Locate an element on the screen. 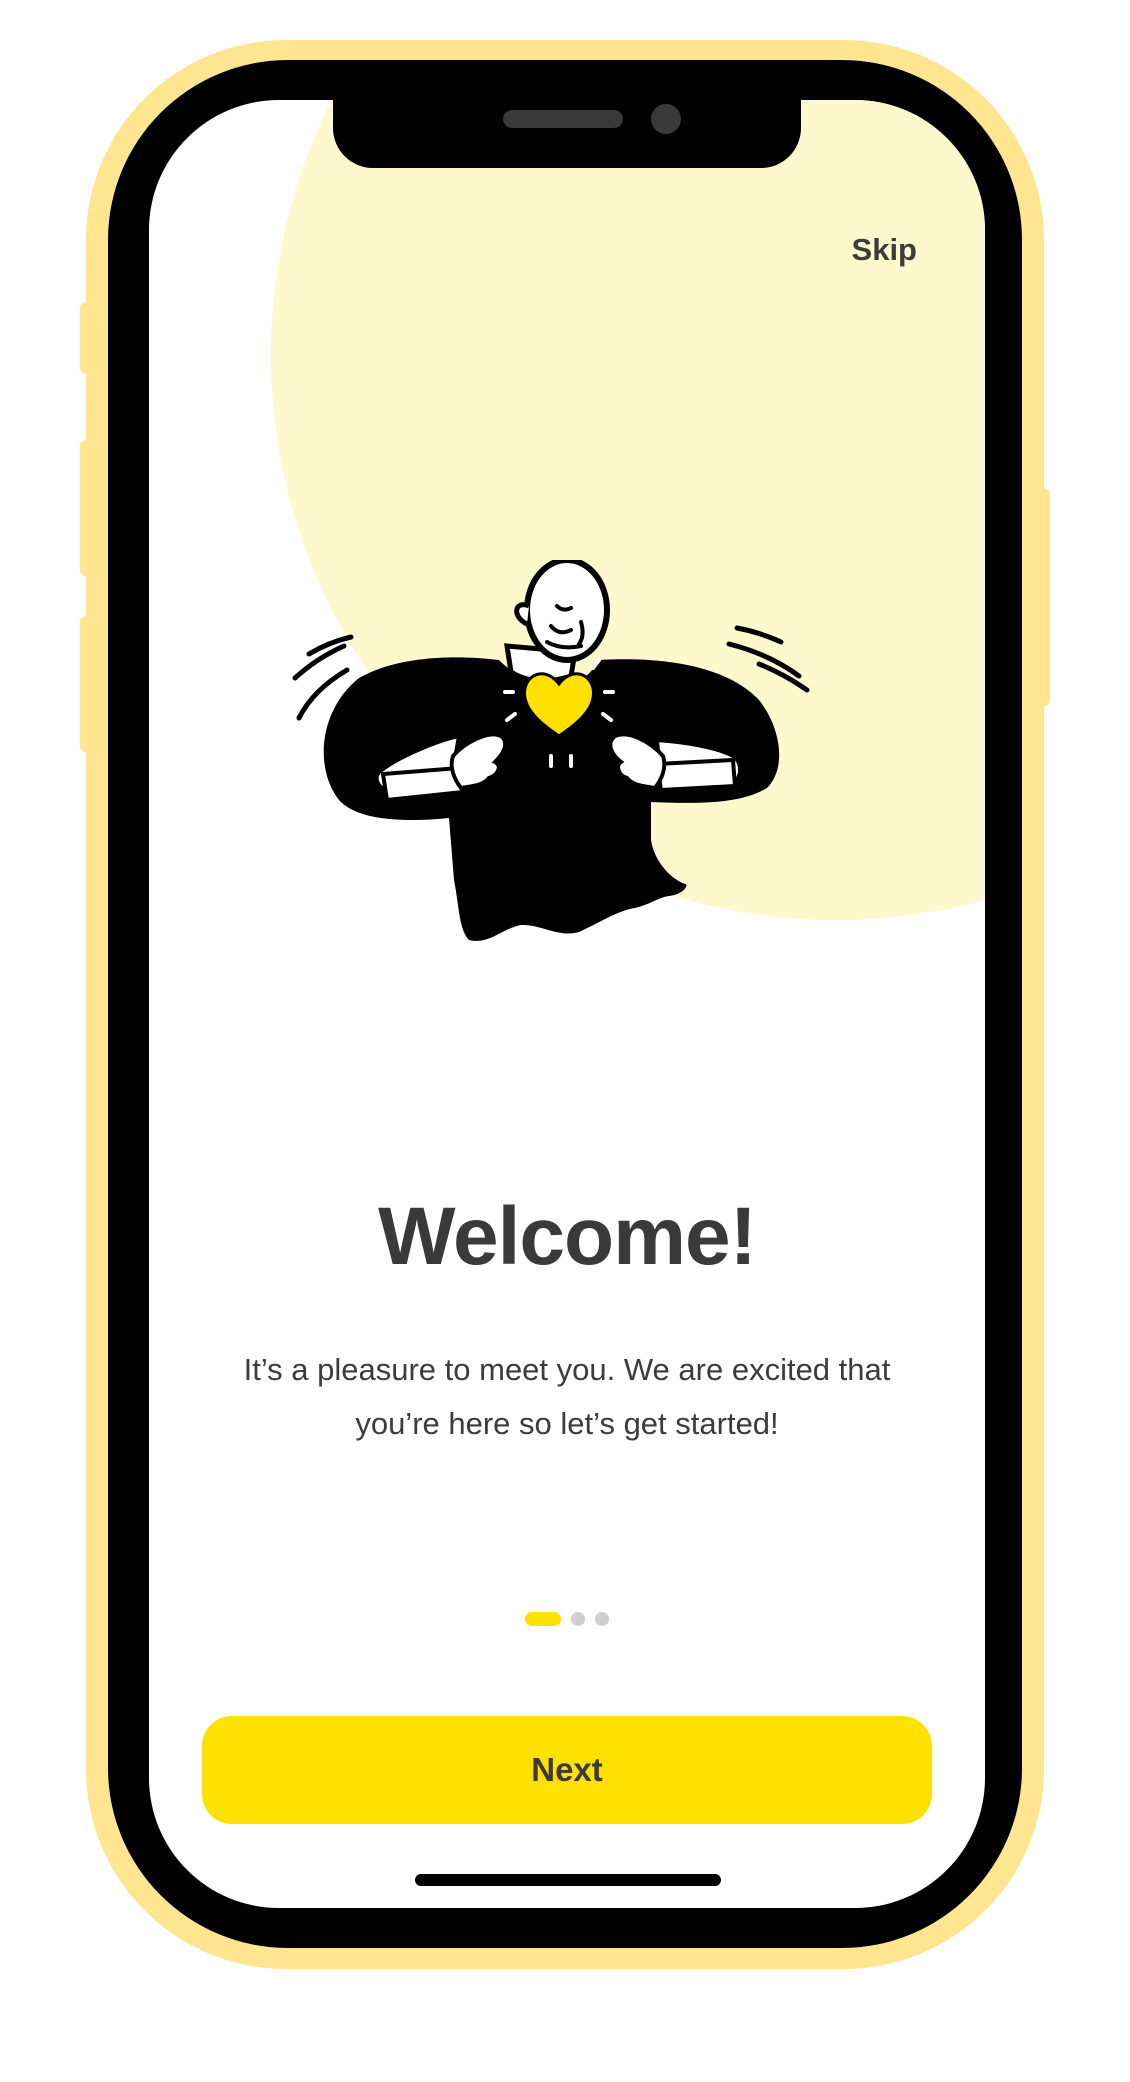 The image size is (1130, 2082). speaker-grille is located at coordinates (563, 119).